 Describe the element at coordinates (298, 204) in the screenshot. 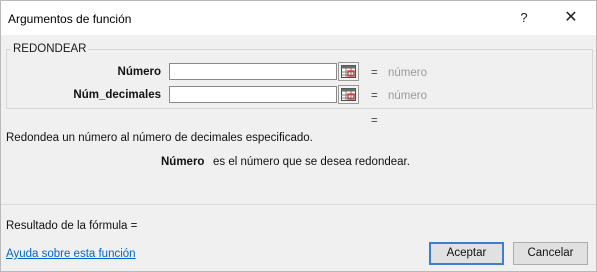

I see `divider` at that location.